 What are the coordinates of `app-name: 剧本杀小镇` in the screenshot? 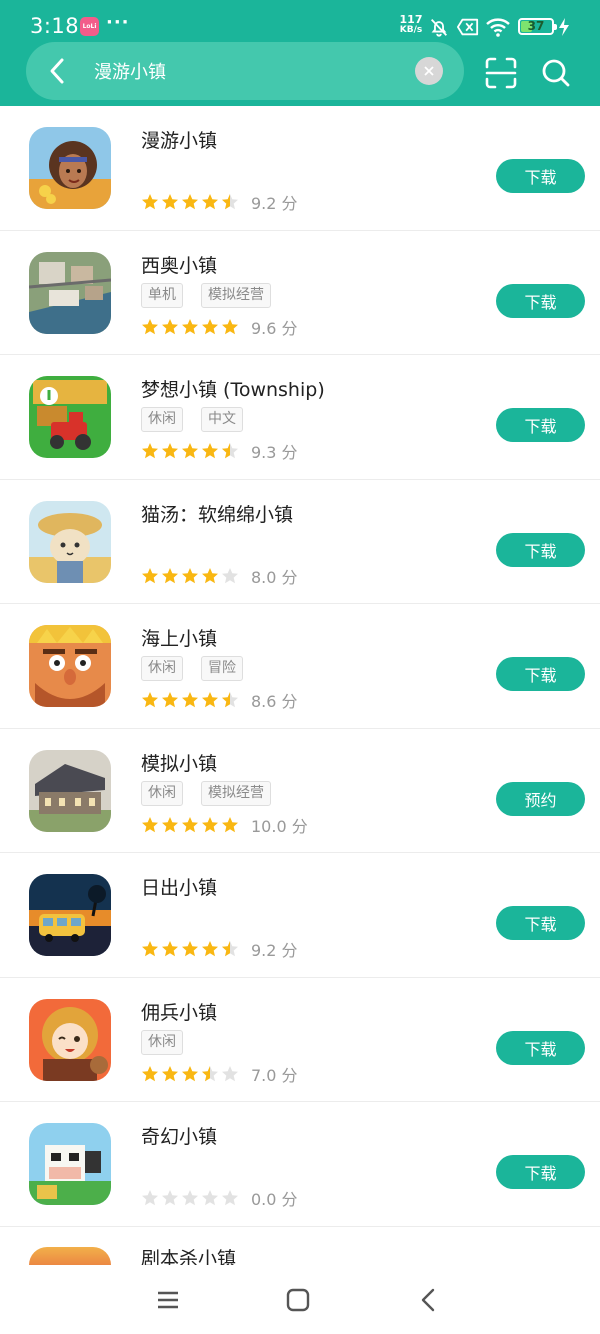 It's located at (189, 1256).